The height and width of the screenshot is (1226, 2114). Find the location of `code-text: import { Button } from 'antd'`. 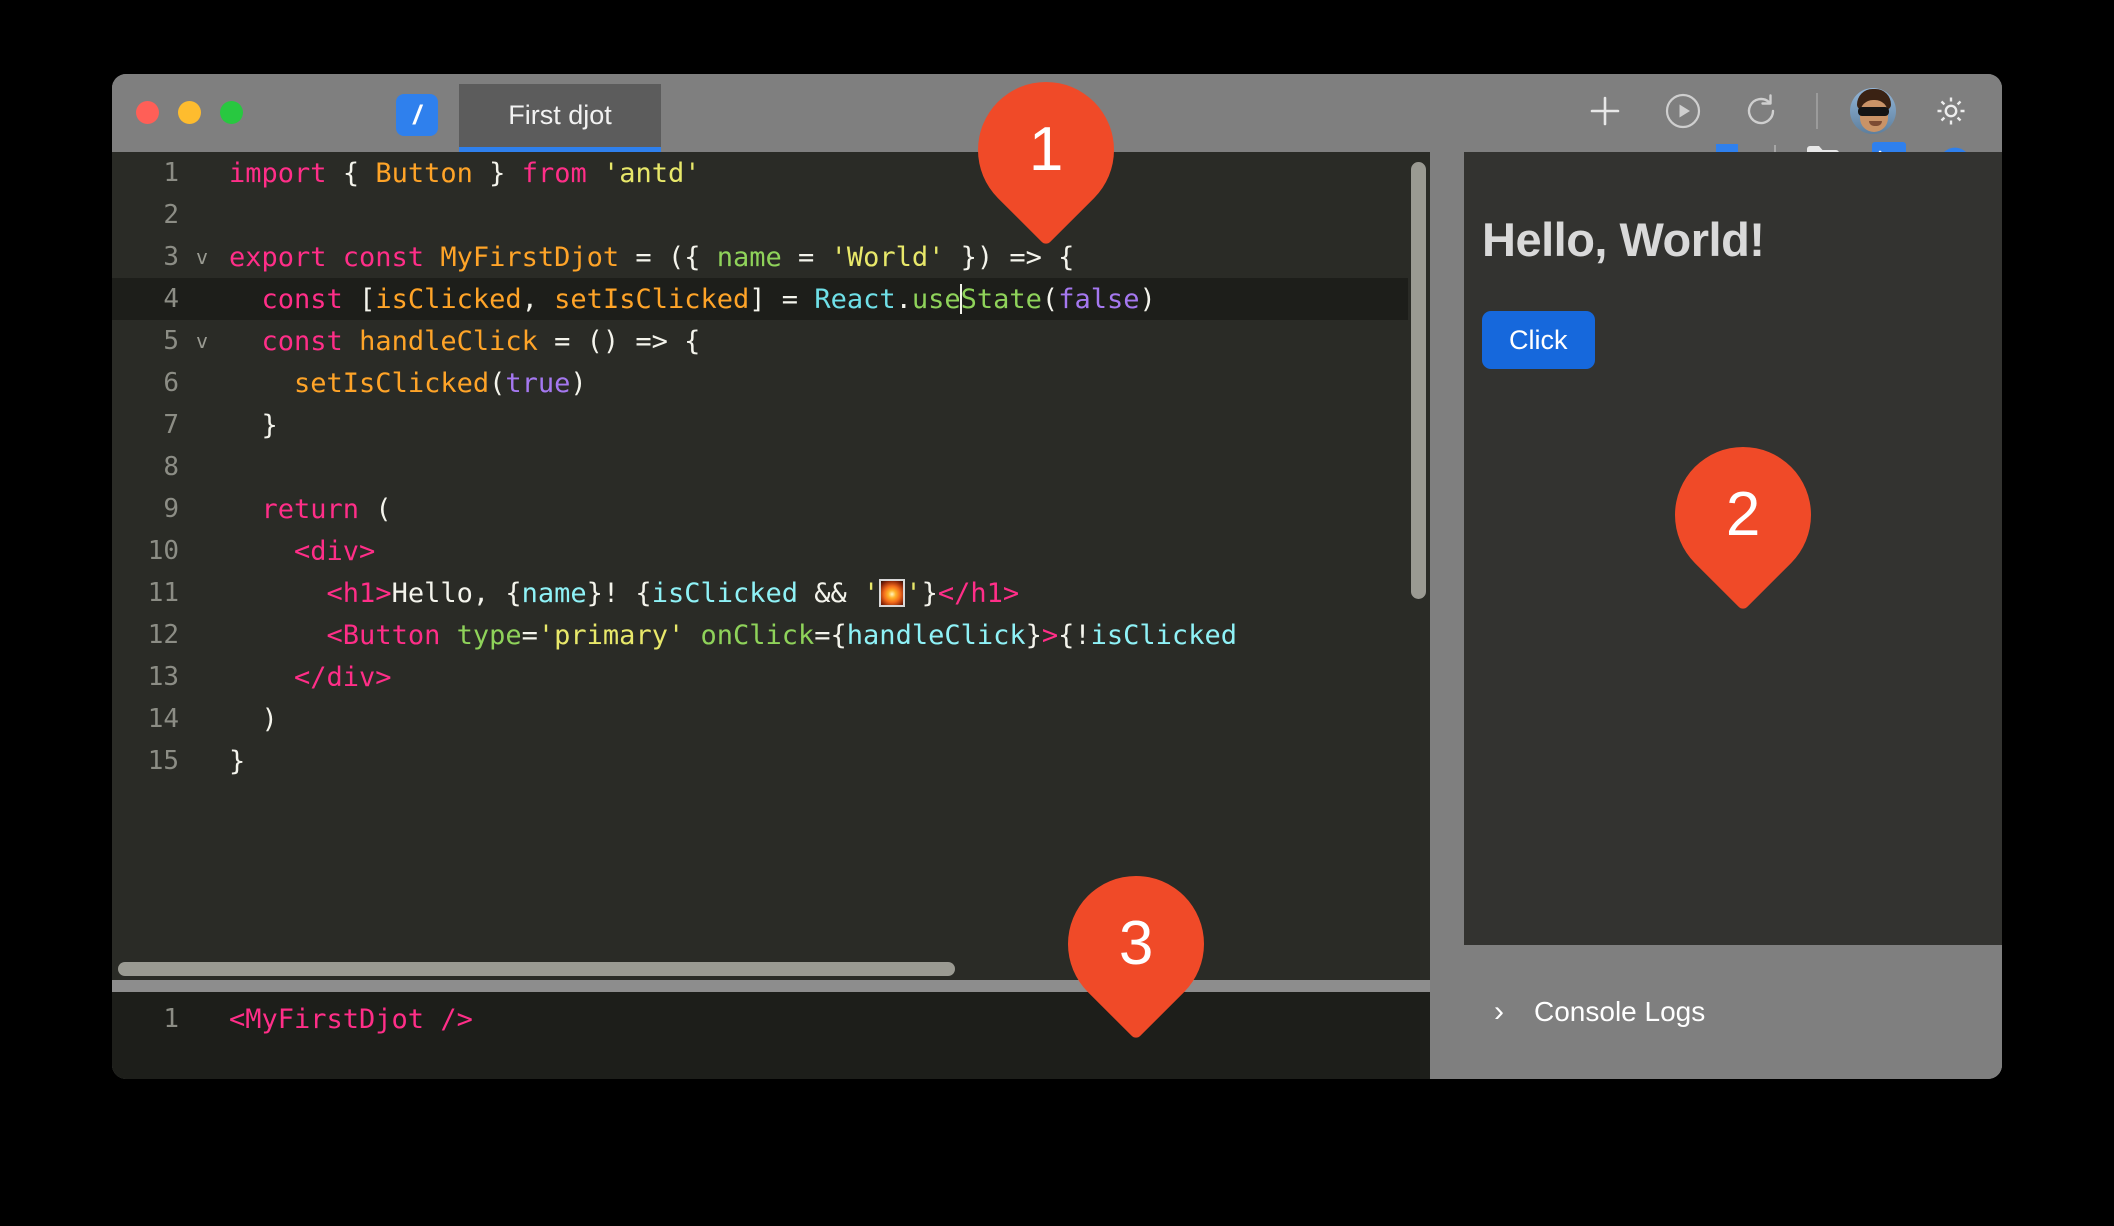

code-text: import { Button } from 'antd' is located at coordinates (465, 173).